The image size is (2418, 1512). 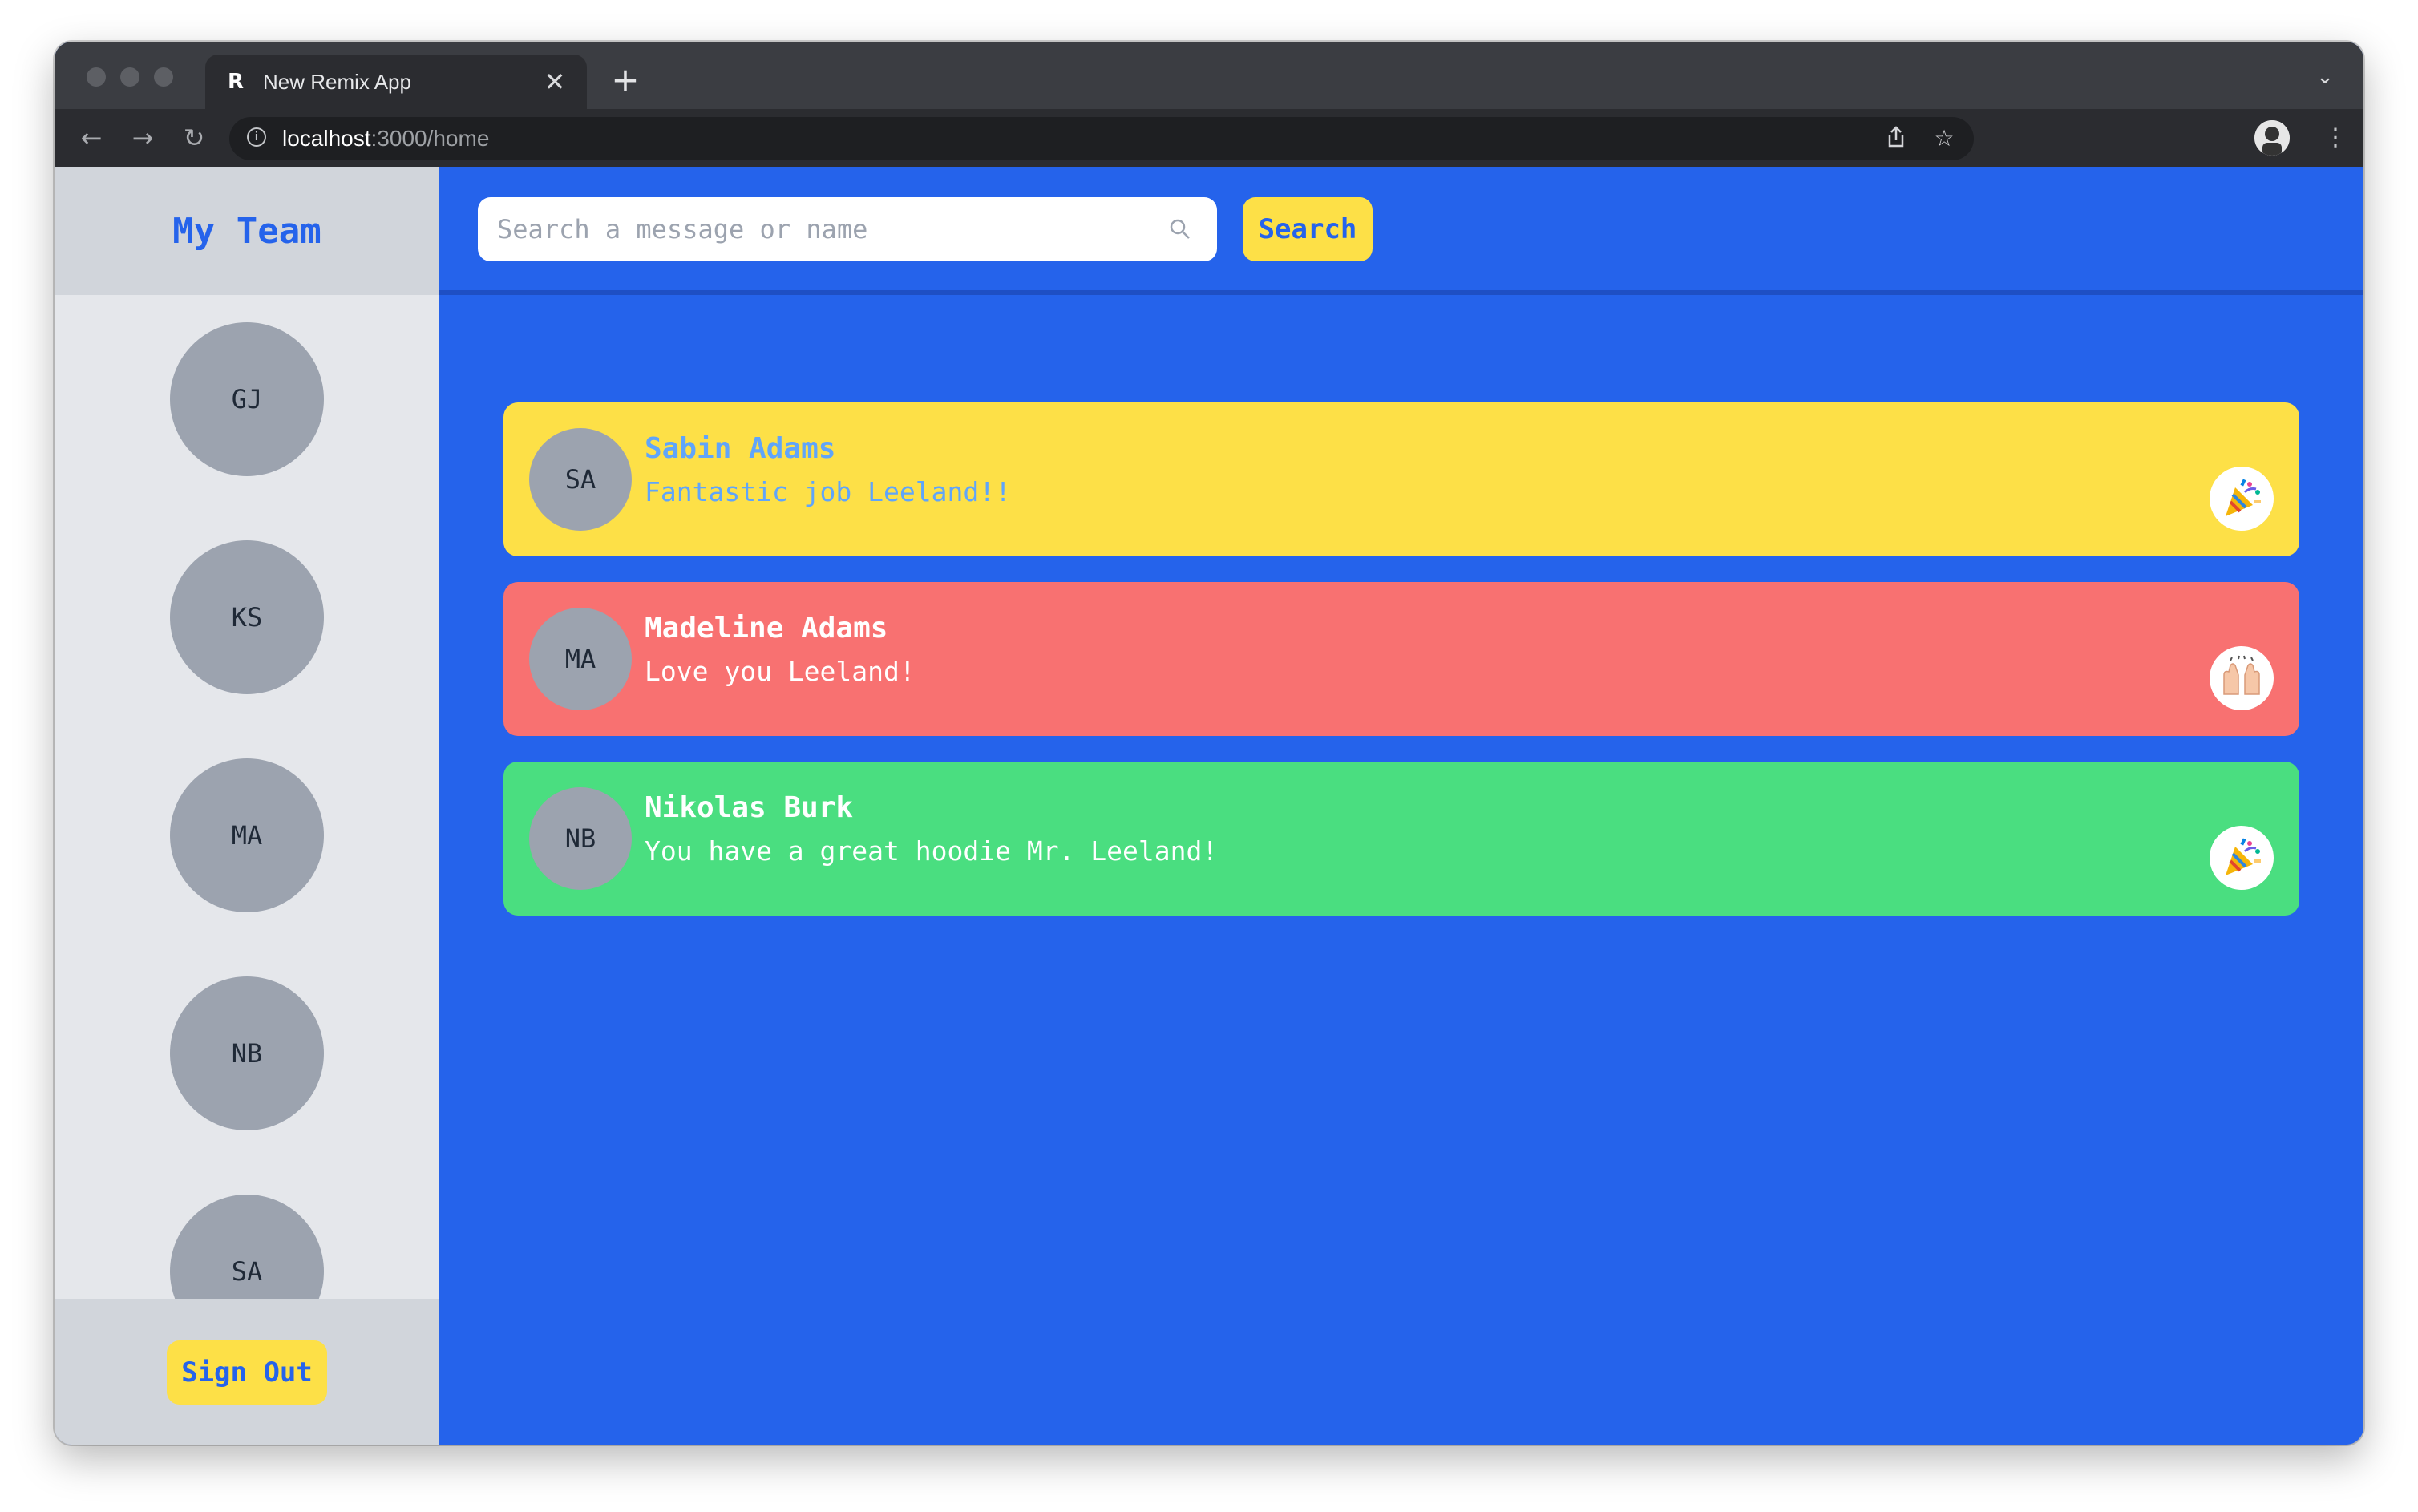 I want to click on kudo-message: Love you Leeland!, so click(x=780, y=671).